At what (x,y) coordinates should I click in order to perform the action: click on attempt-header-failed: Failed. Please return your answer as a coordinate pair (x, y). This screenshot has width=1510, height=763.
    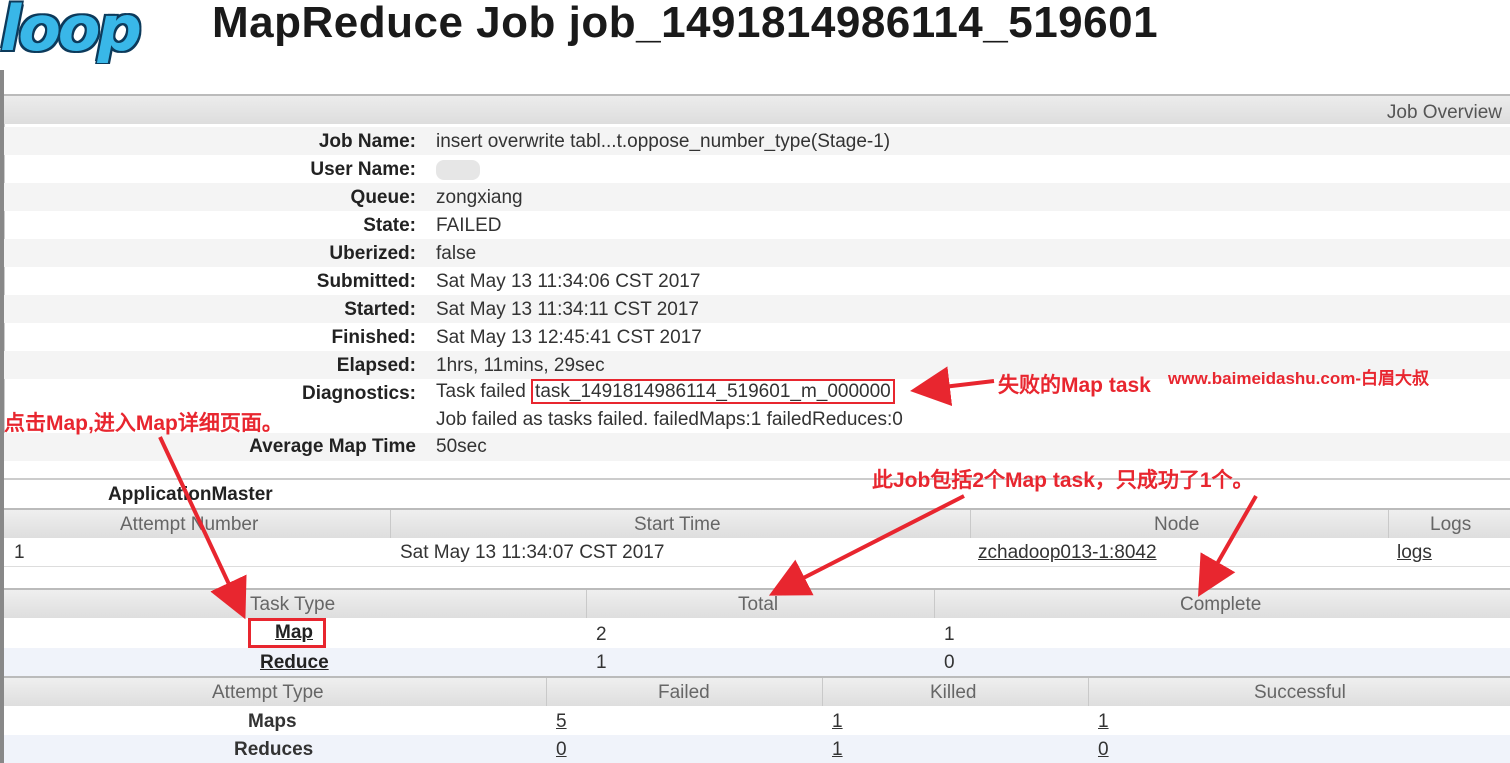
    Looking at the image, I should click on (684, 693).